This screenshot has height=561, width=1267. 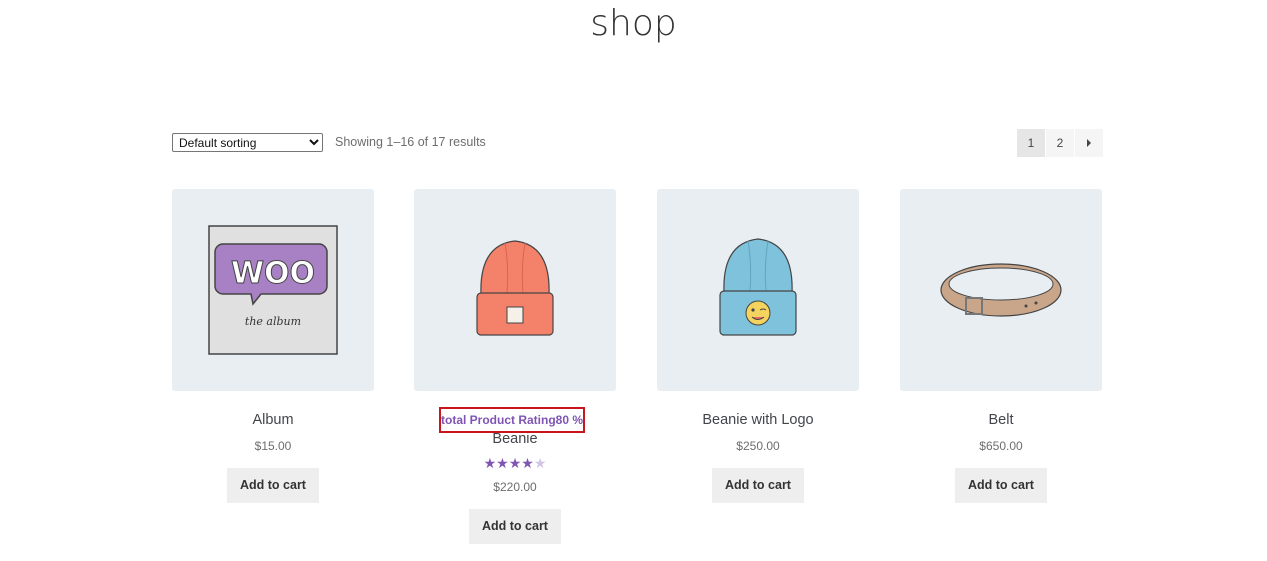 What do you see at coordinates (512, 420) in the screenshot?
I see `rating-label-highlight: total Product Rating80 %` at bounding box center [512, 420].